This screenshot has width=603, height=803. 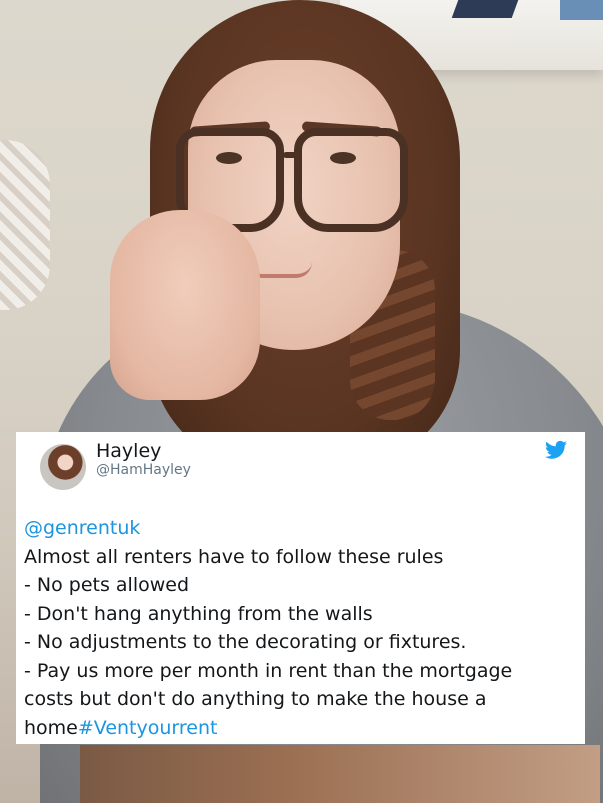 What do you see at coordinates (25, 225) in the screenshot?
I see `pillow` at bounding box center [25, 225].